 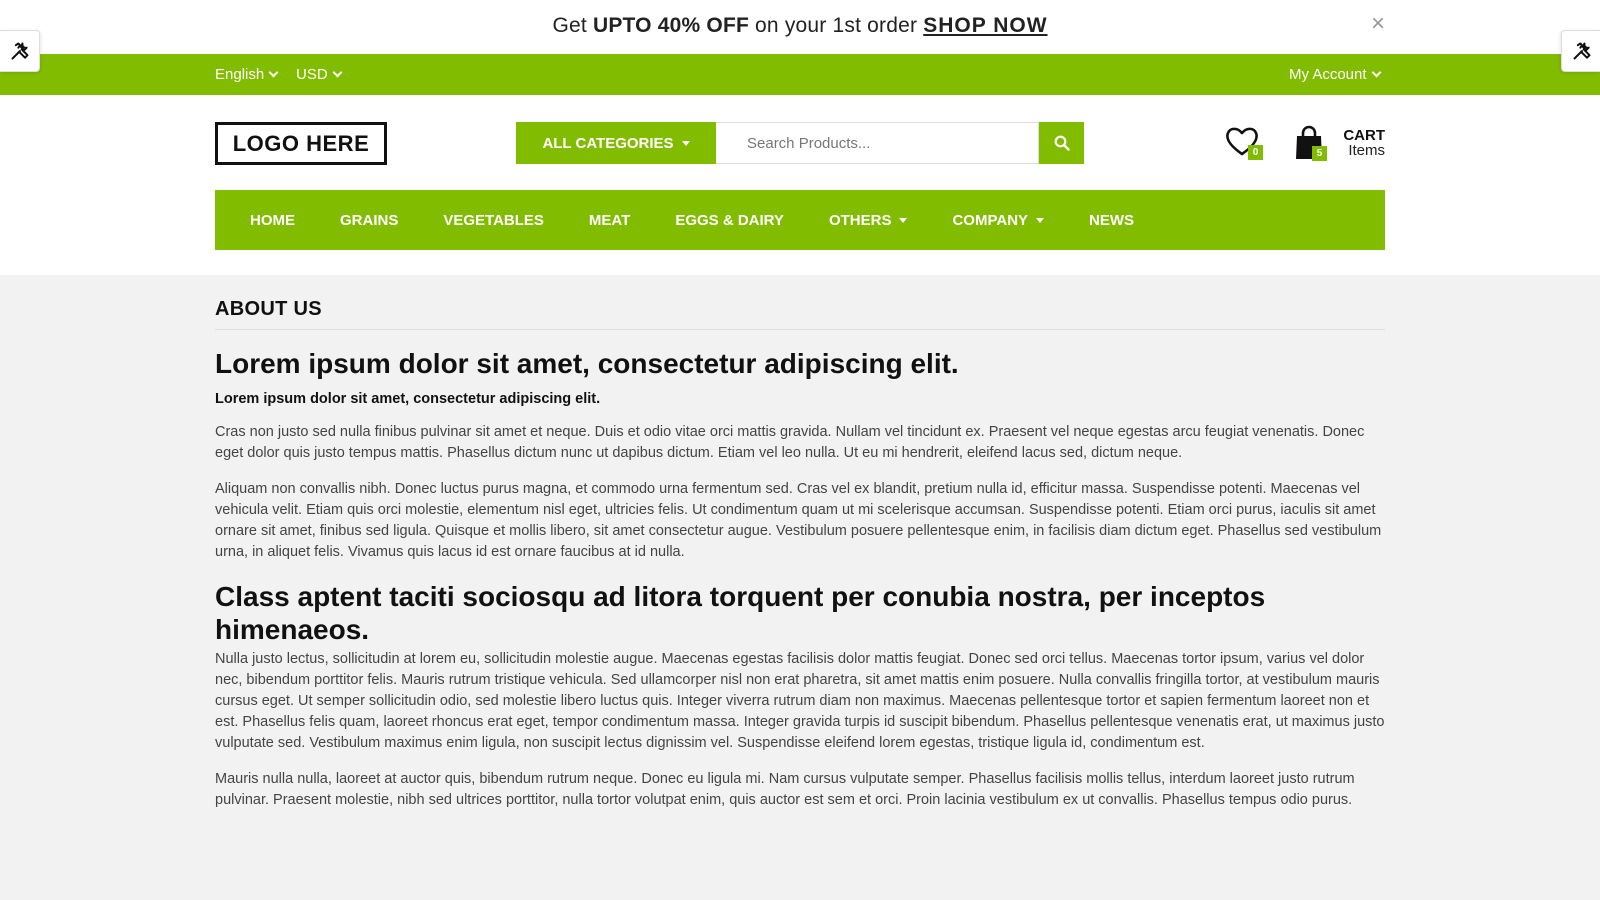 I want to click on wishlist-count-badge: 0, so click(x=1255, y=152).